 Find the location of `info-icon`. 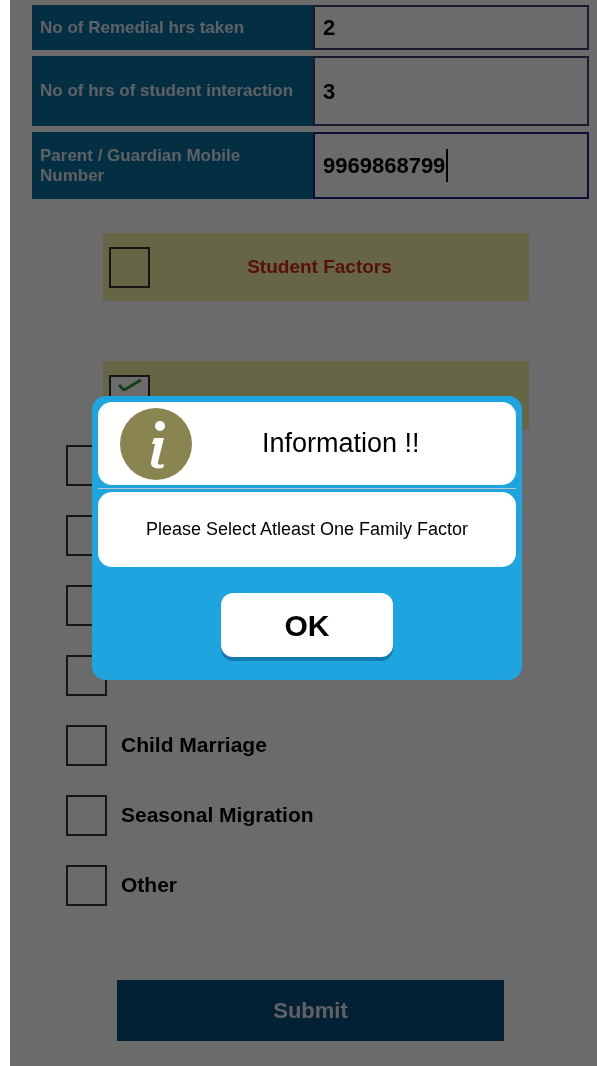

info-icon is located at coordinates (156, 443).